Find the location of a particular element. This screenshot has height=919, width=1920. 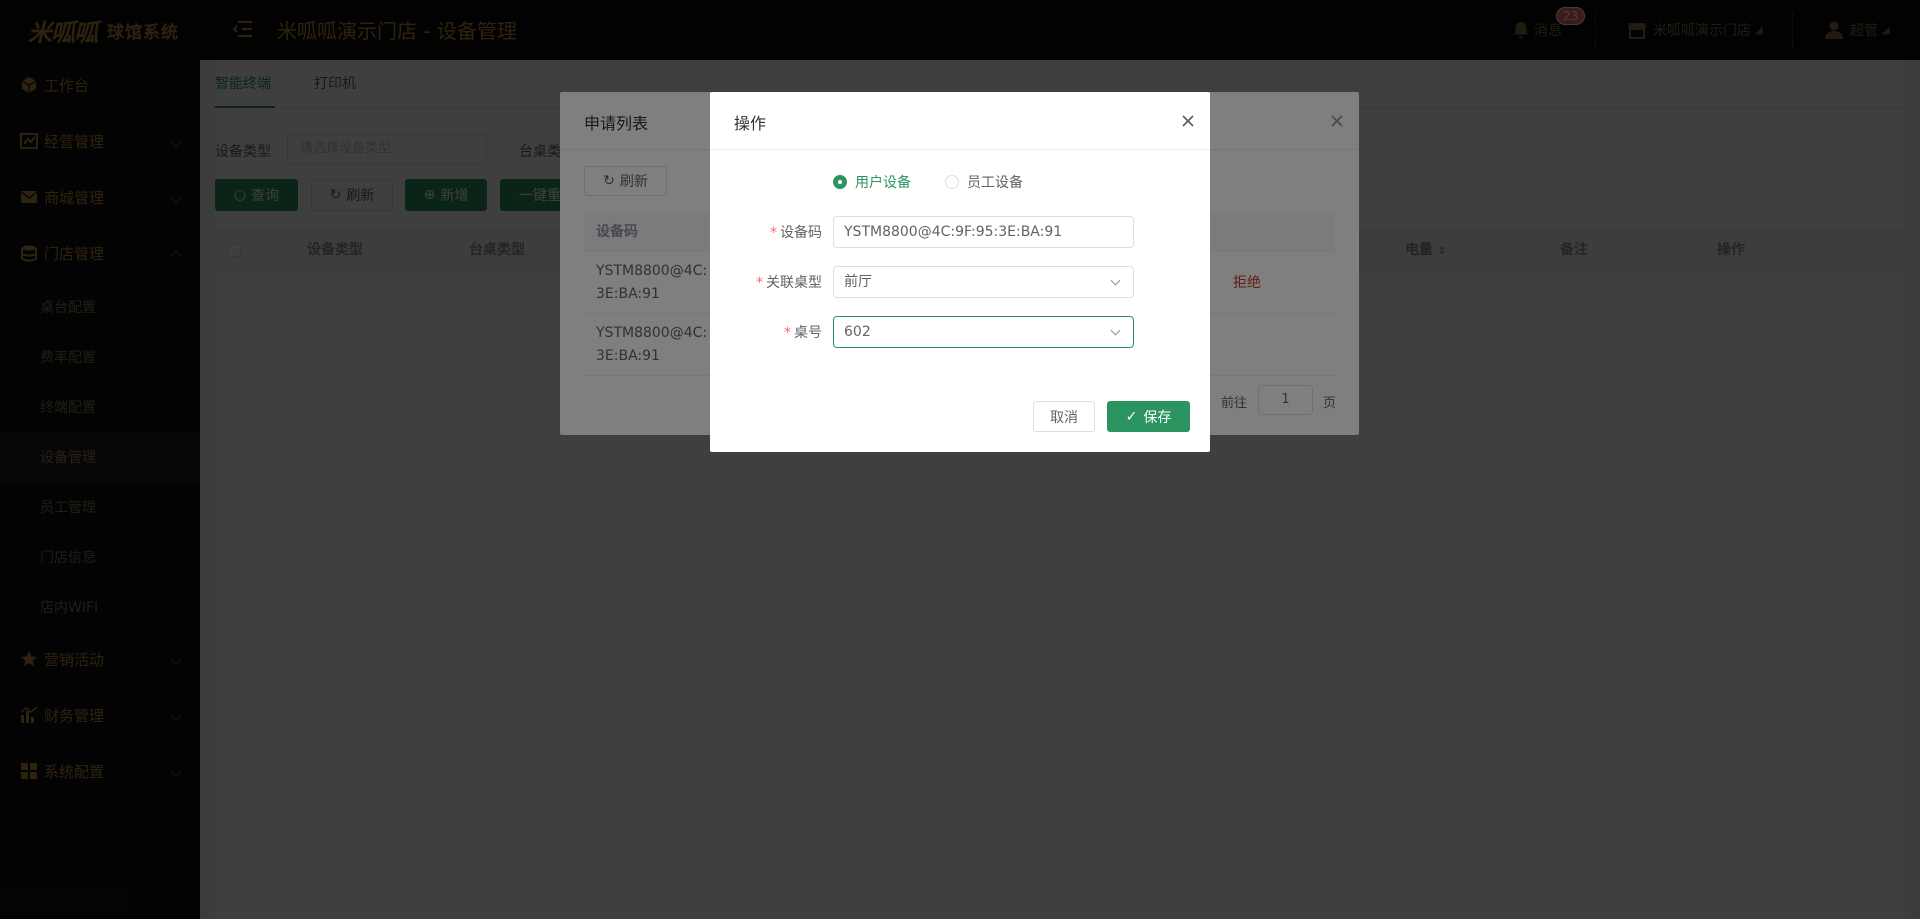

dialog-divider is located at coordinates (960, 149).